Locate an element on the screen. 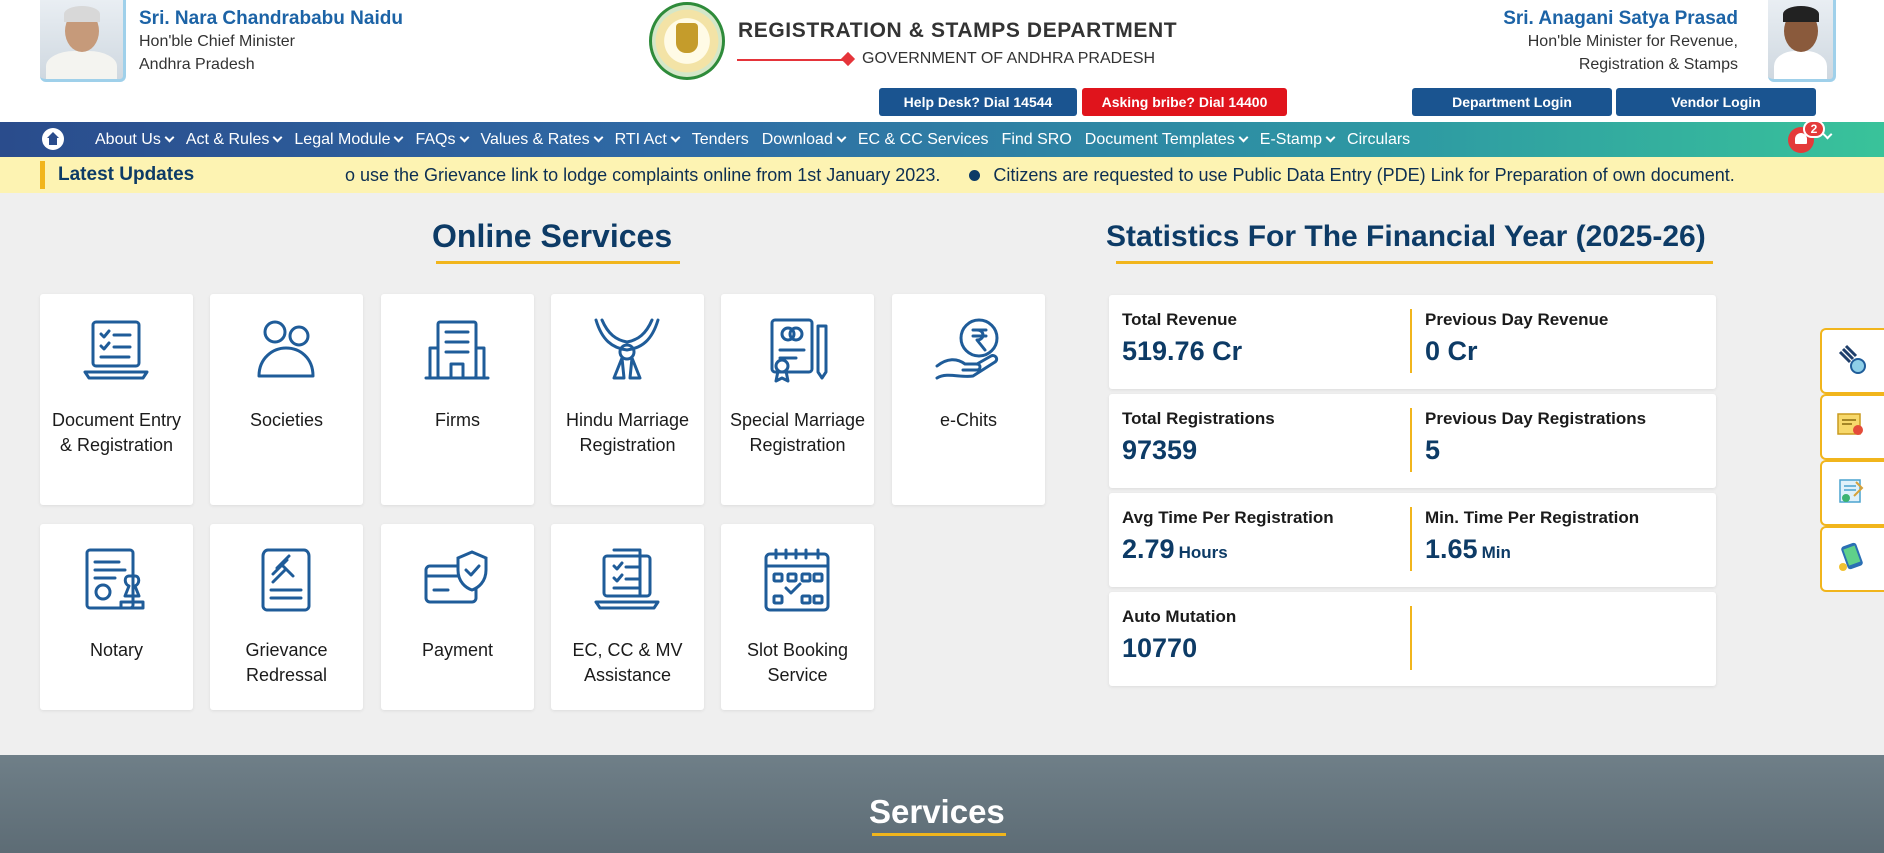 The width and height of the screenshot is (1884, 853). stat-unit: Hours is located at coordinates (1203, 552).